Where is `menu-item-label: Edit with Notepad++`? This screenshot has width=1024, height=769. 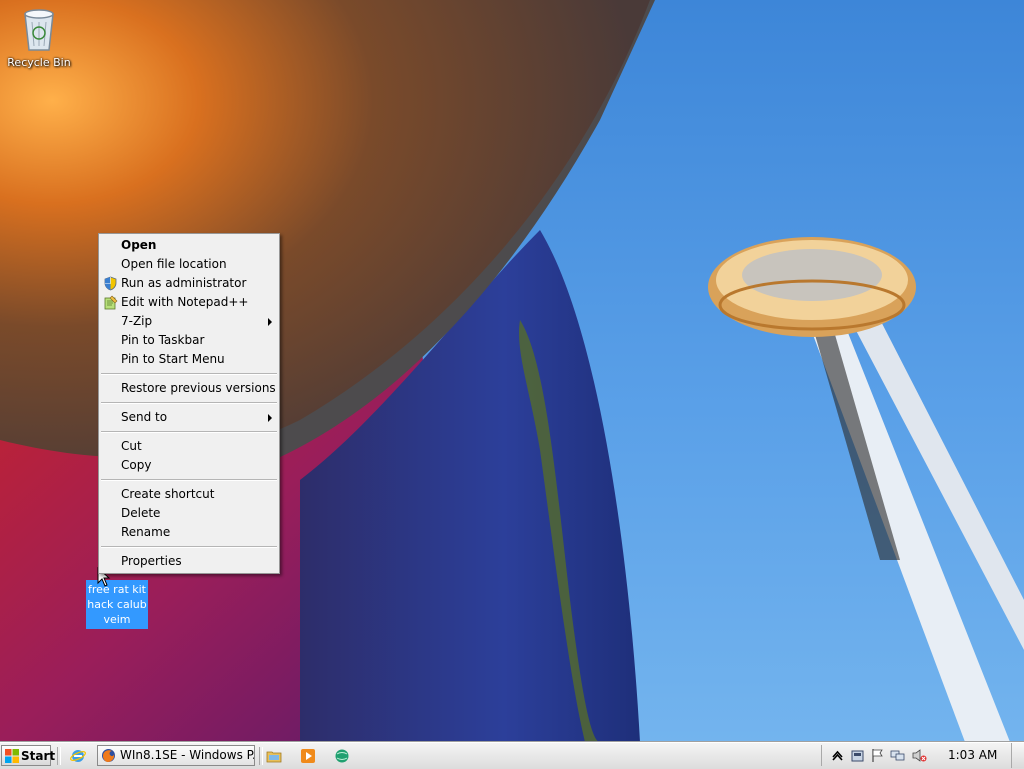 menu-item-label: Edit with Notepad++ is located at coordinates (185, 302).